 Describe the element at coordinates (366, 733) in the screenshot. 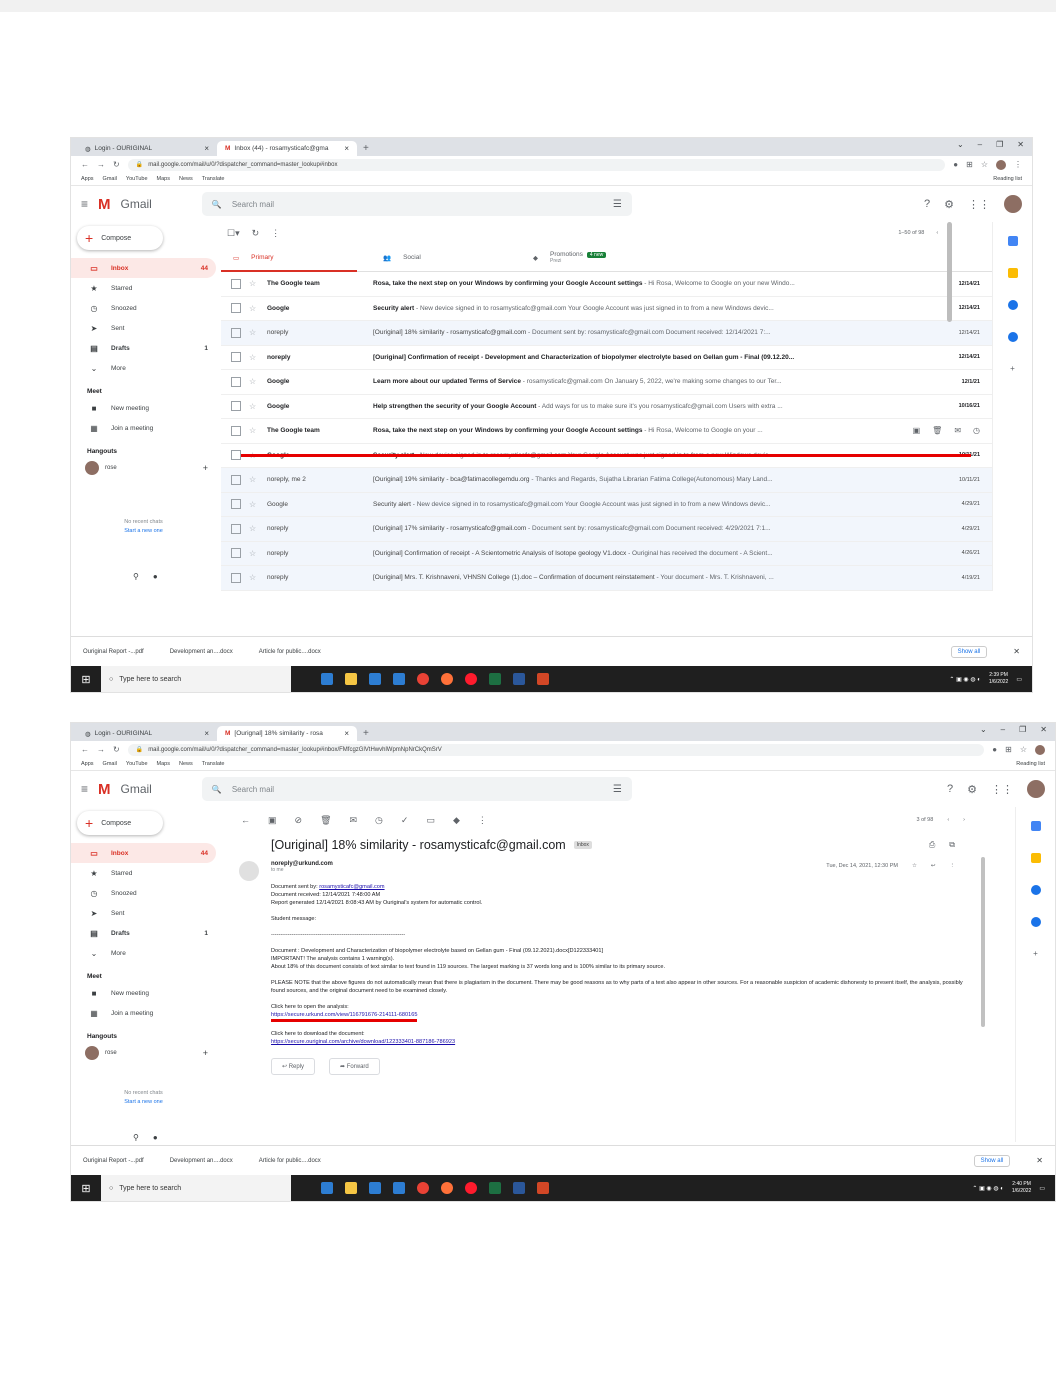

I see `new-tab-button: +` at that location.